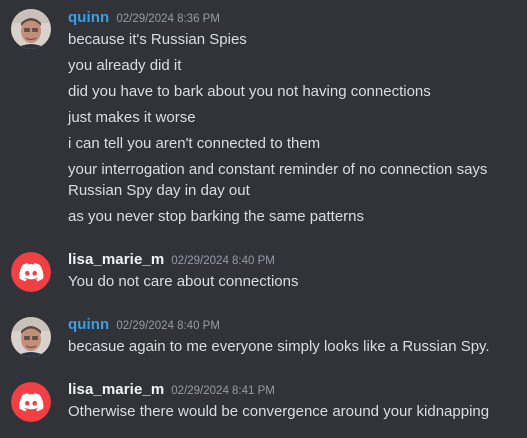  I want to click on message-text: Russian Spy day in day out, so click(159, 190).